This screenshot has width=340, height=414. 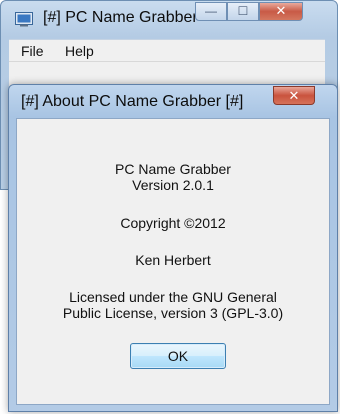 What do you see at coordinates (173, 223) in the screenshot?
I see `copyright-text: Copyright ©2012` at bounding box center [173, 223].